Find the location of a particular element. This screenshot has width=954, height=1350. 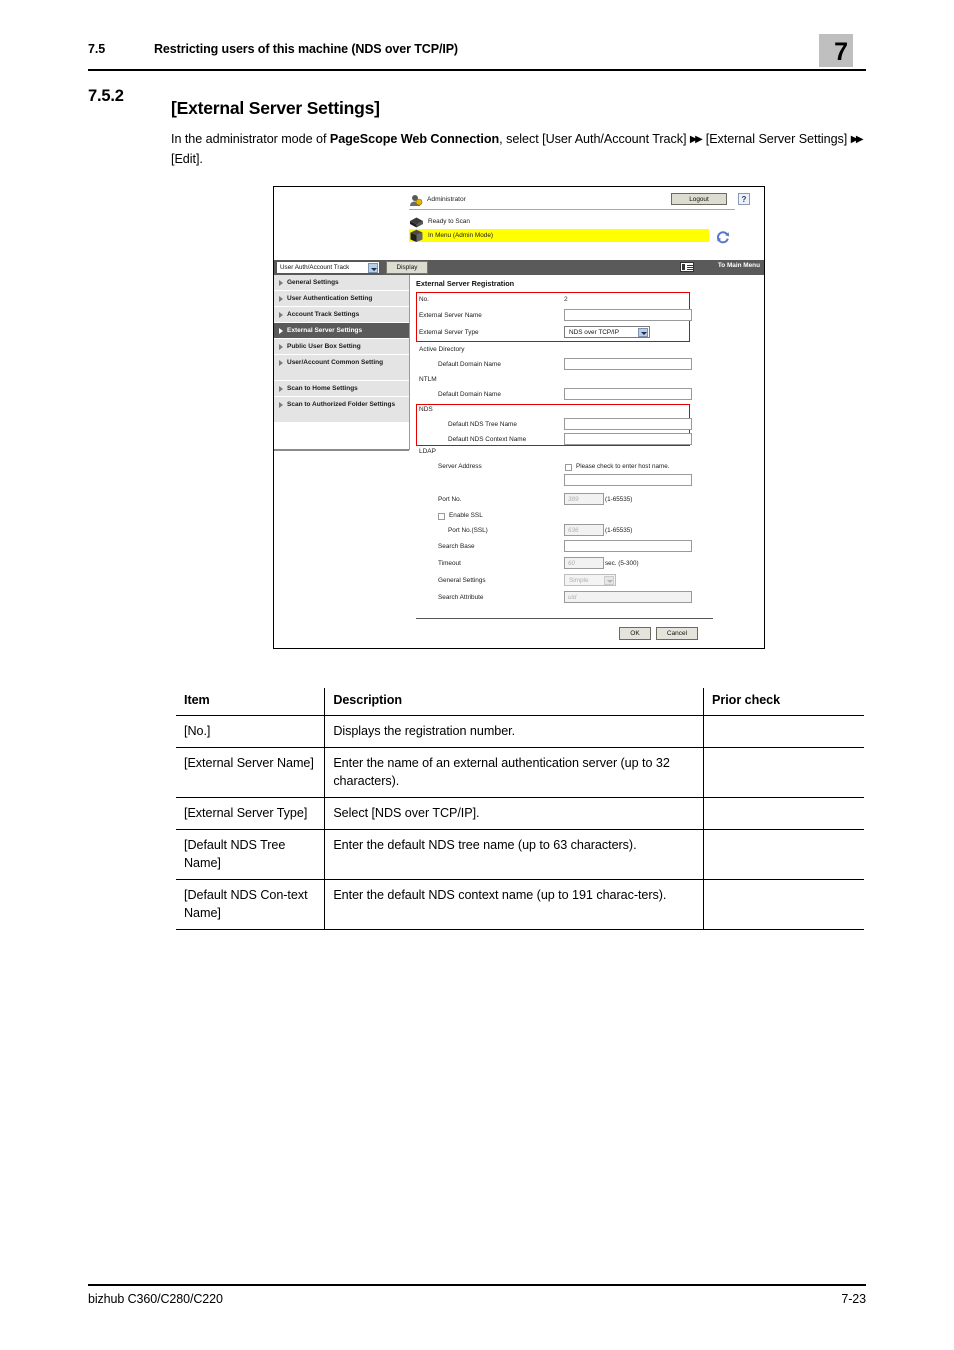

sidebar-bottom-rule is located at coordinates (341, 450).